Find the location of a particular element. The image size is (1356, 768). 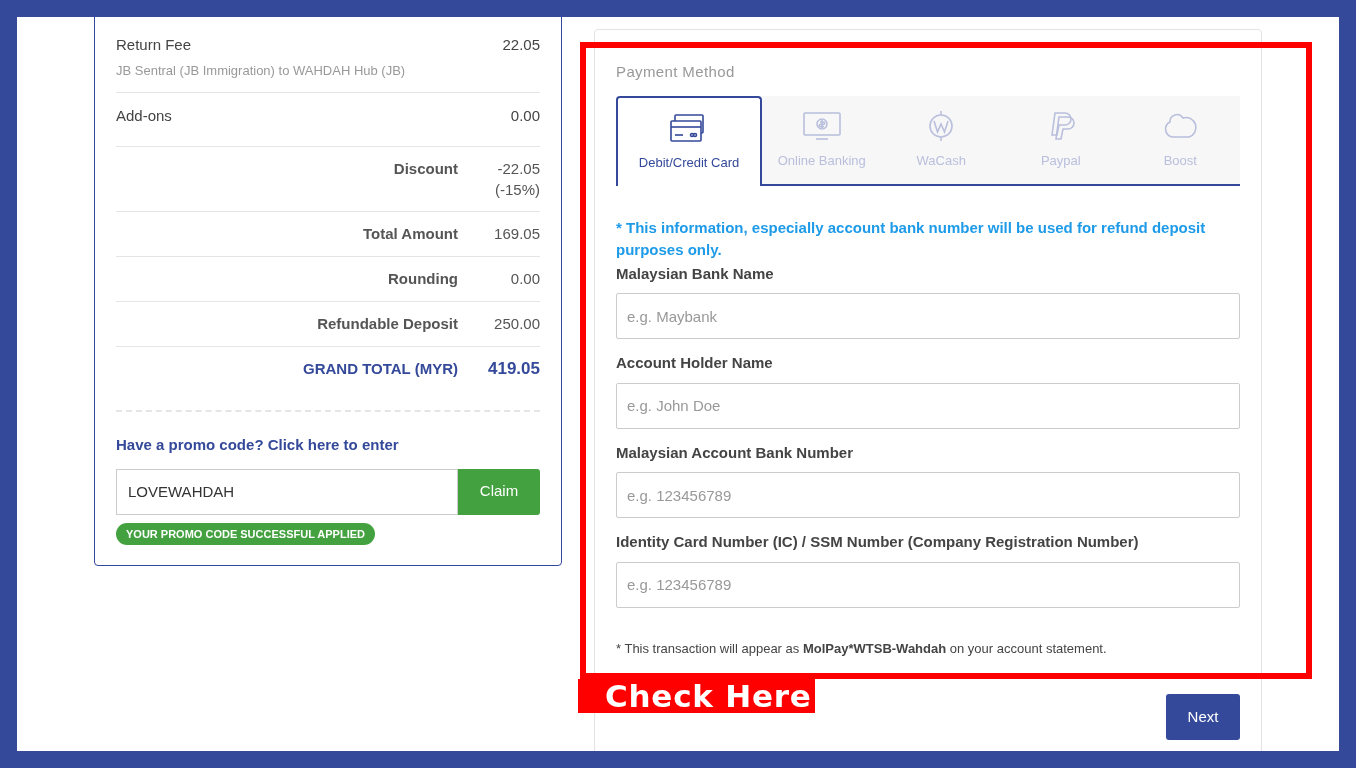

success-badge: YOUR PROMO CODE SUCCESSFUL APPLIED is located at coordinates (245, 533).